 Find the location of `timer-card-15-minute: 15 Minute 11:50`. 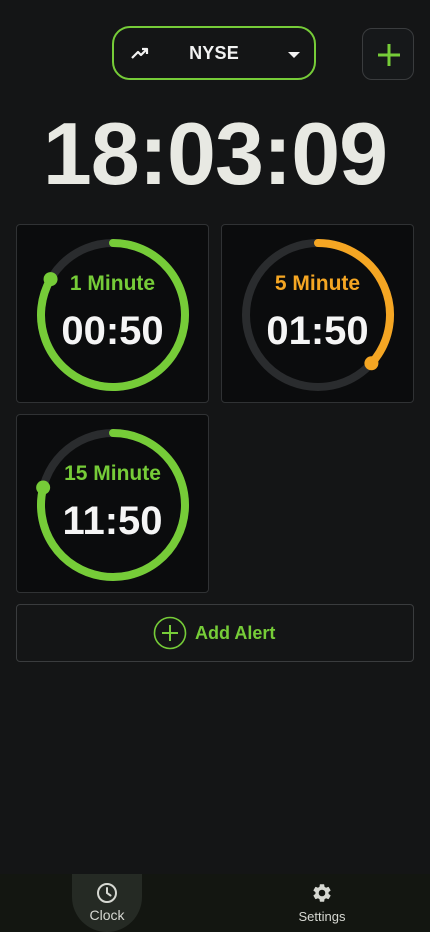

timer-card-15-minute: 15 Minute 11:50 is located at coordinates (112, 503).